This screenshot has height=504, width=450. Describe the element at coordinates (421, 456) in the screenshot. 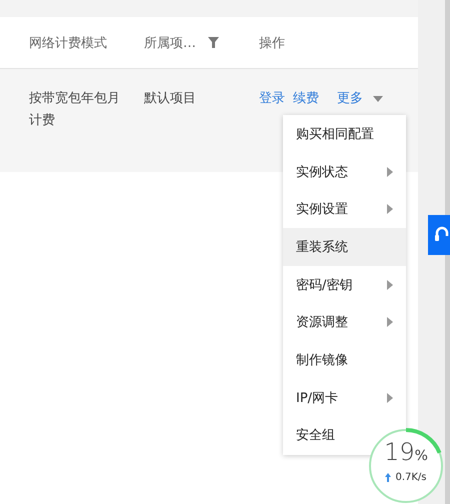

I see `percent-unit: %` at that location.